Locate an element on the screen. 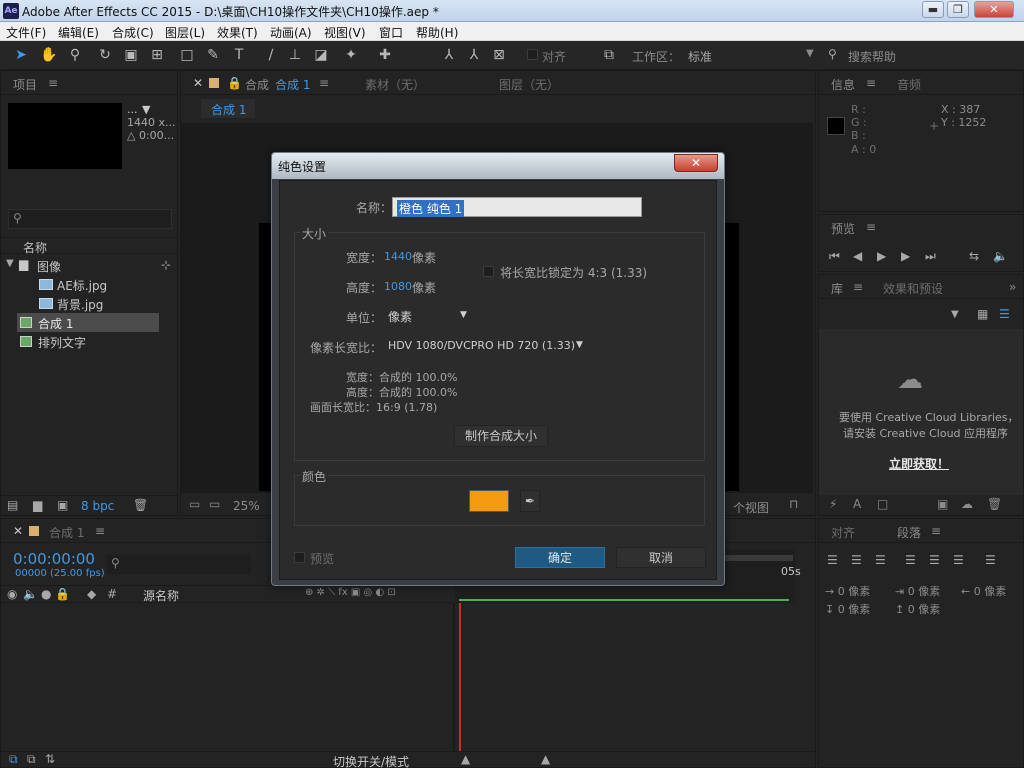  align-tab: 对齐 is located at coordinates (843, 532).